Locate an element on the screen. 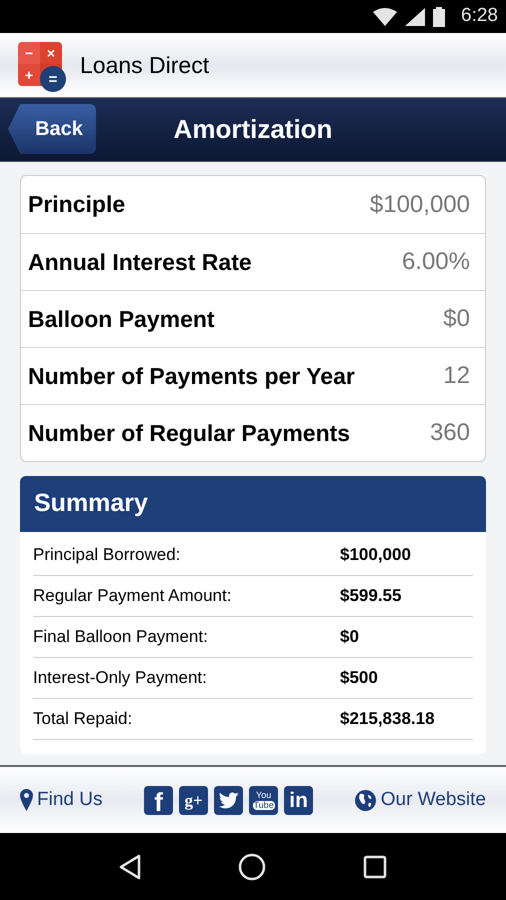 The height and width of the screenshot is (900, 506). youtube-icon: You Tube is located at coordinates (263, 800).